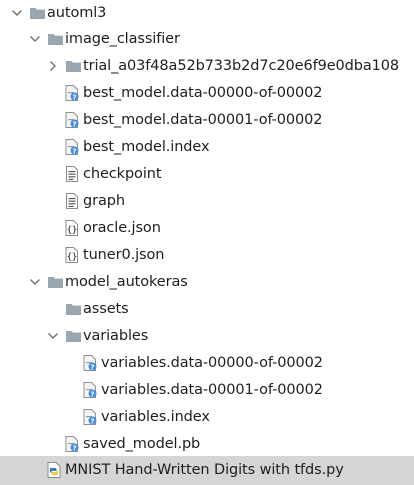  I want to click on python-file-icon, so click(54, 470).